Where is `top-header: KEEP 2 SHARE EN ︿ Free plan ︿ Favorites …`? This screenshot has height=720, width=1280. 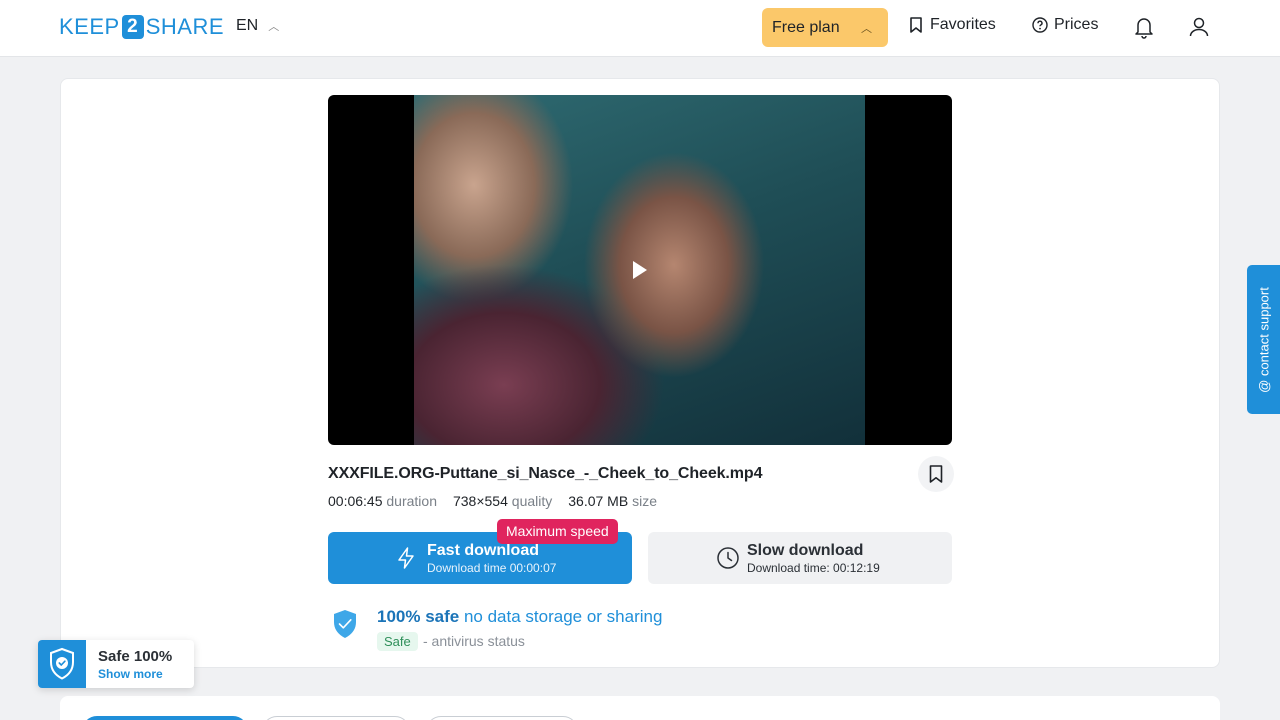
top-header: KEEP 2 SHARE EN ︿ Free plan ︿ Favorites … is located at coordinates (640, 28).